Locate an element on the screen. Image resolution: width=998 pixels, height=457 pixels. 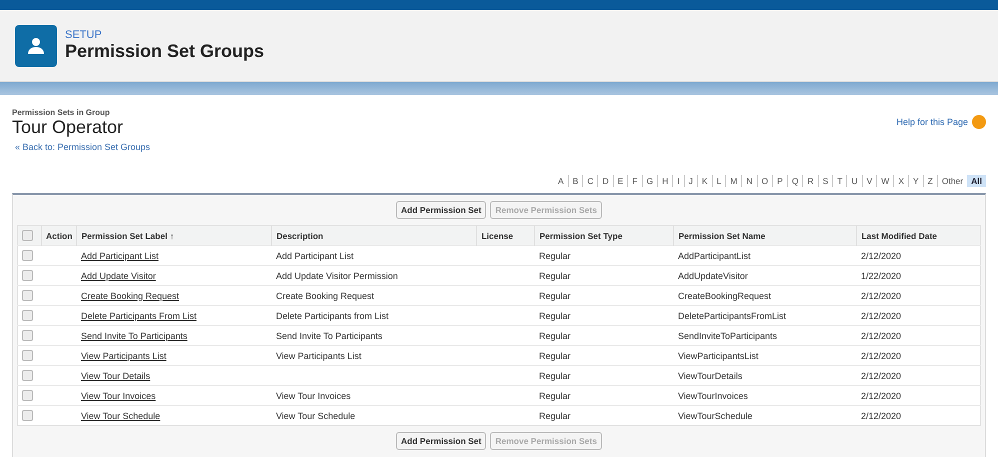
permission-set-link: View Tour Details is located at coordinates (115, 375).